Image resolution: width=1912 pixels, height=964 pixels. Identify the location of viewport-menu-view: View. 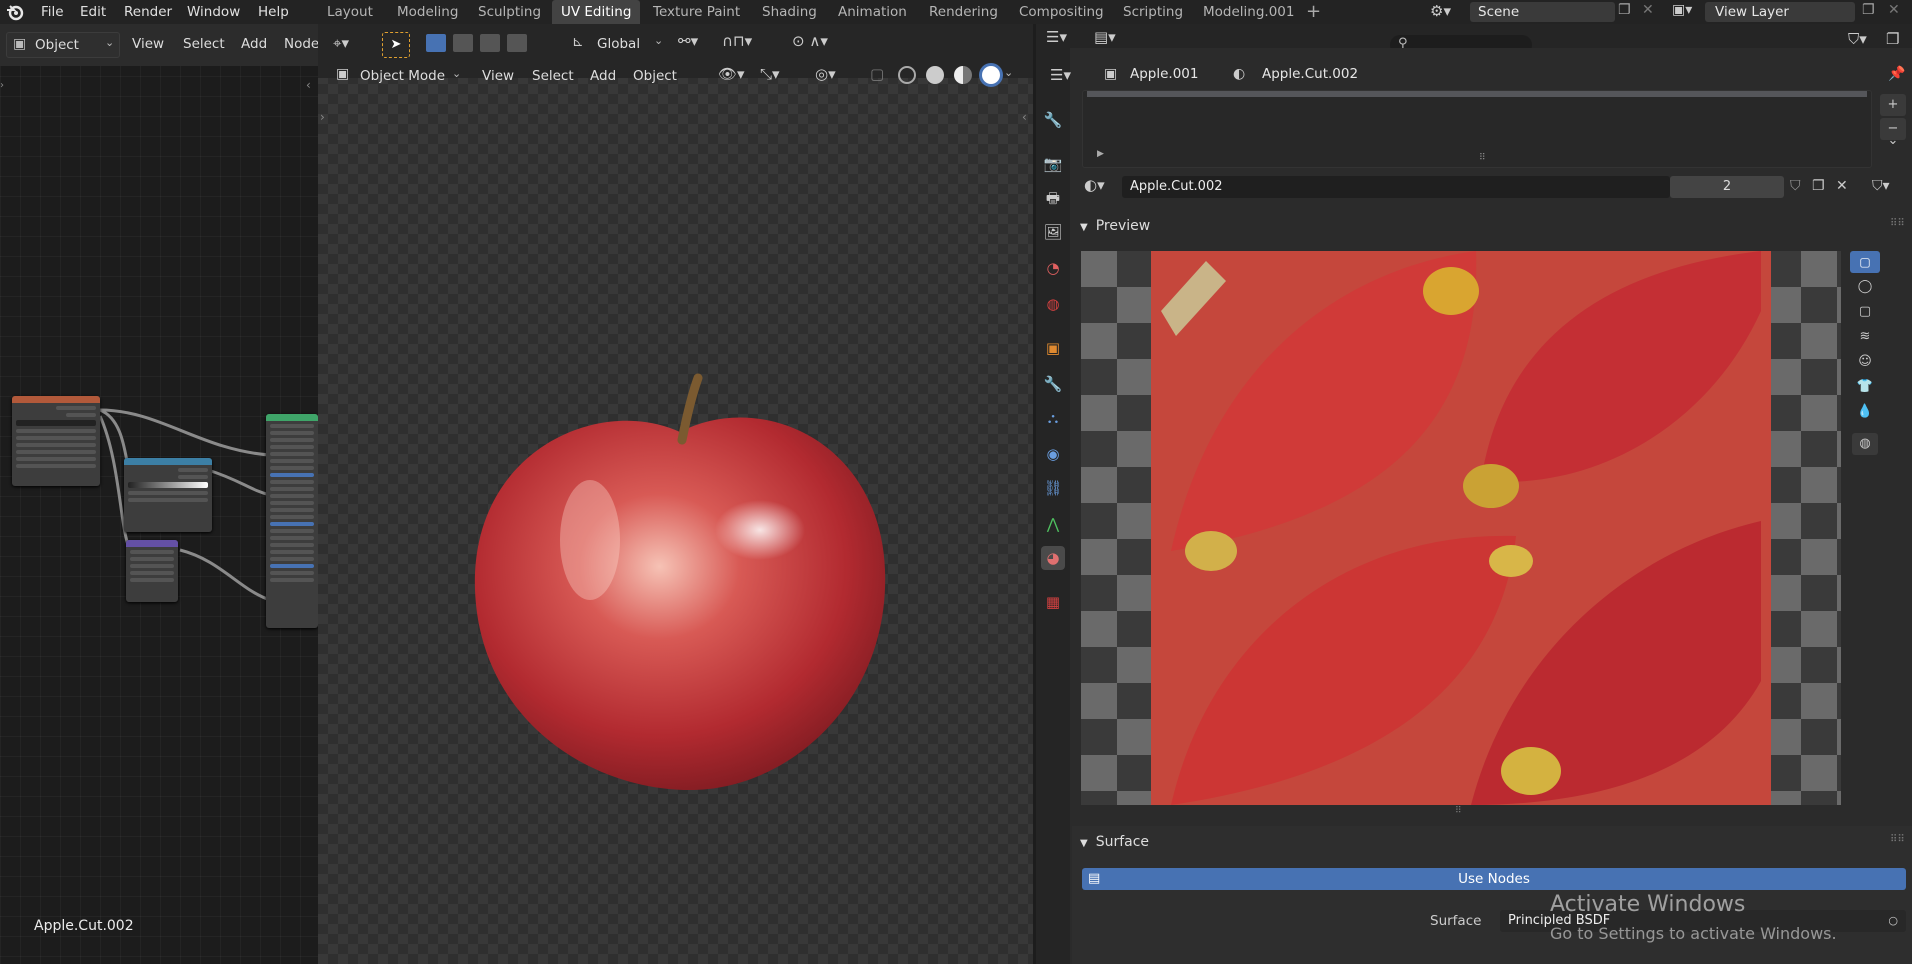
(498, 76).